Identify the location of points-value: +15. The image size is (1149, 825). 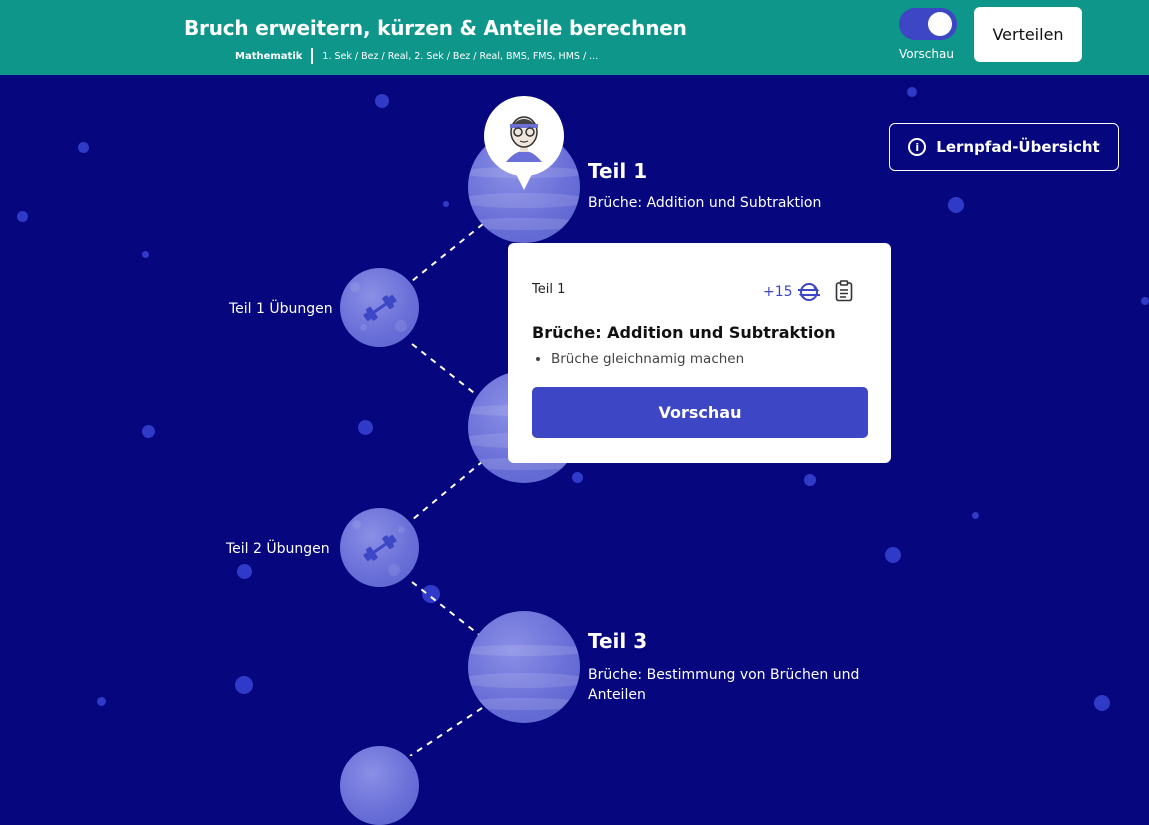
(778, 292).